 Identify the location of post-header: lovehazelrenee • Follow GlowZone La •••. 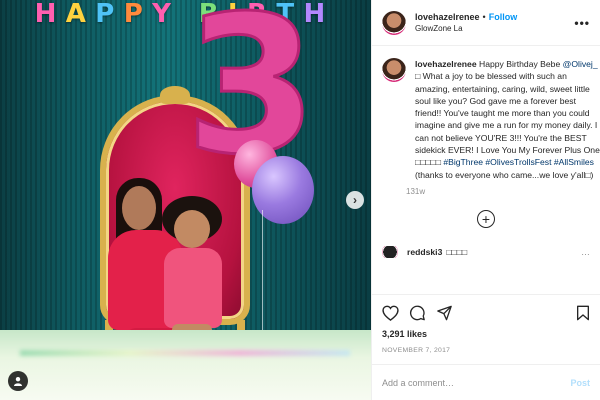
(486, 23).